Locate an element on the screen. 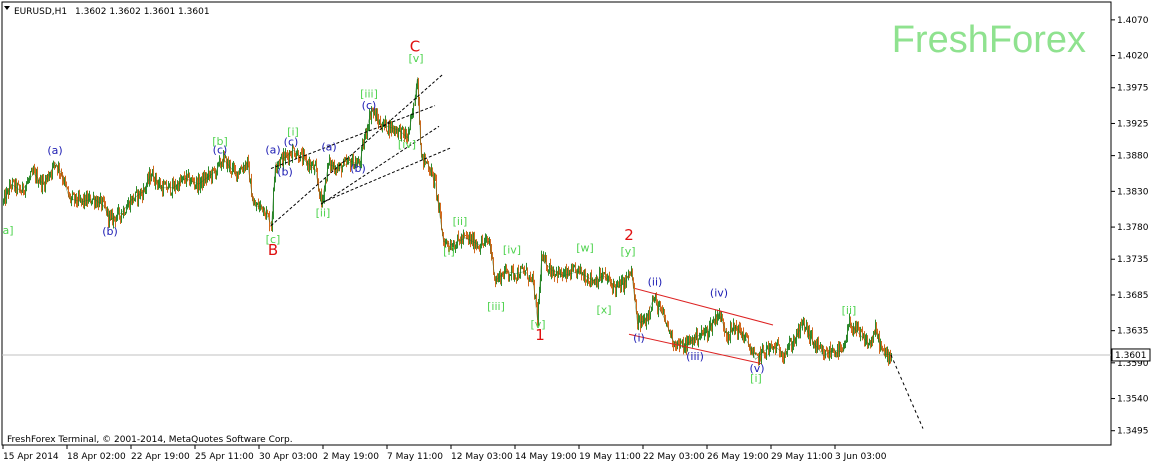 This screenshot has width=1152, height=464. x-tick-label: 19 May 11:00 is located at coordinates (610, 457).